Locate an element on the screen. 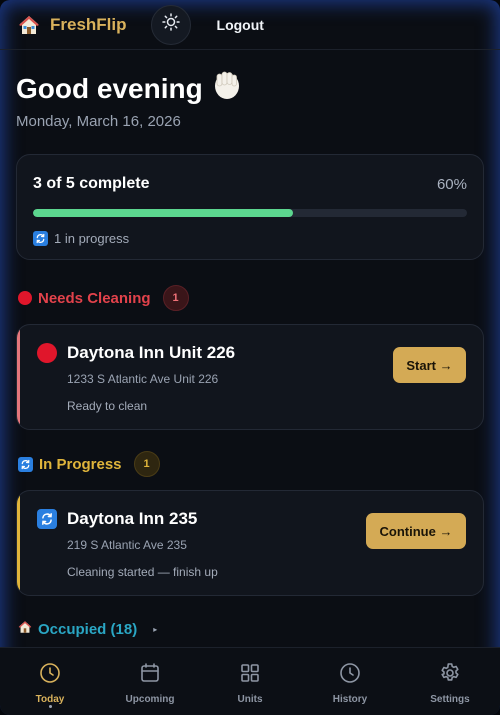  theme-toggle-button is located at coordinates (170, 24).